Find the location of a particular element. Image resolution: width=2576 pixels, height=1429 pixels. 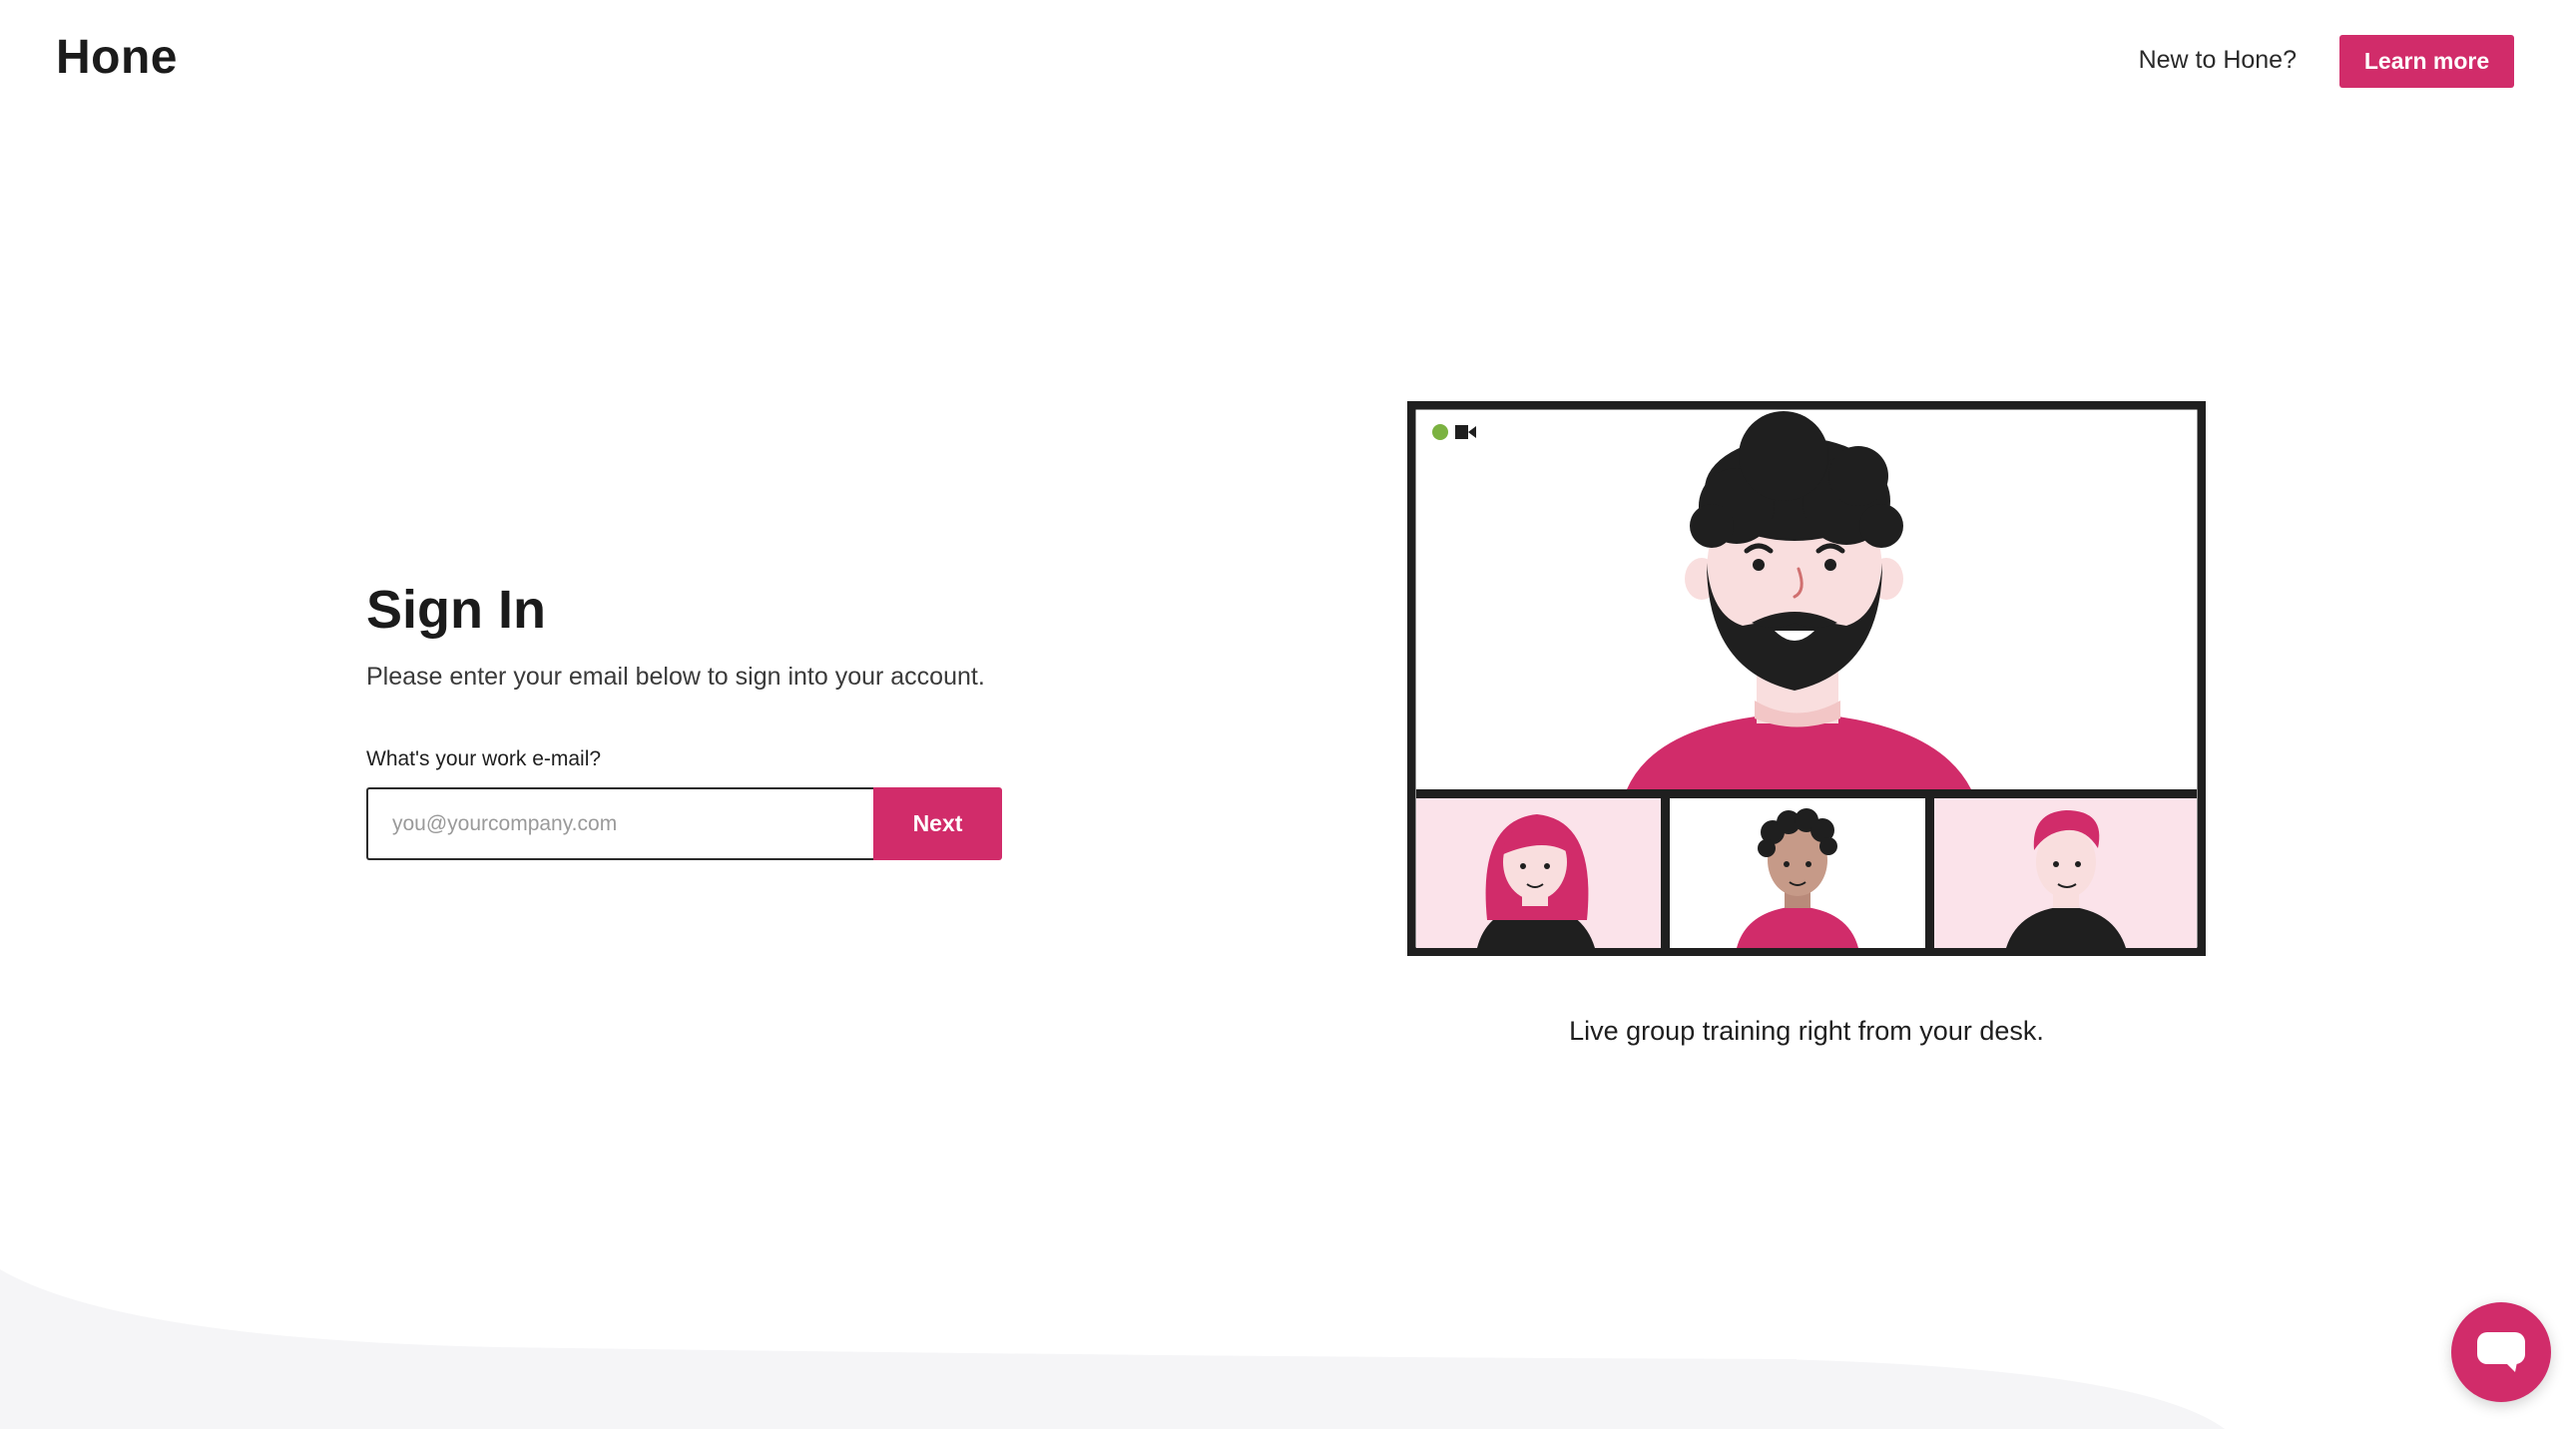

chat-bubble-icon is located at coordinates (2501, 1352).